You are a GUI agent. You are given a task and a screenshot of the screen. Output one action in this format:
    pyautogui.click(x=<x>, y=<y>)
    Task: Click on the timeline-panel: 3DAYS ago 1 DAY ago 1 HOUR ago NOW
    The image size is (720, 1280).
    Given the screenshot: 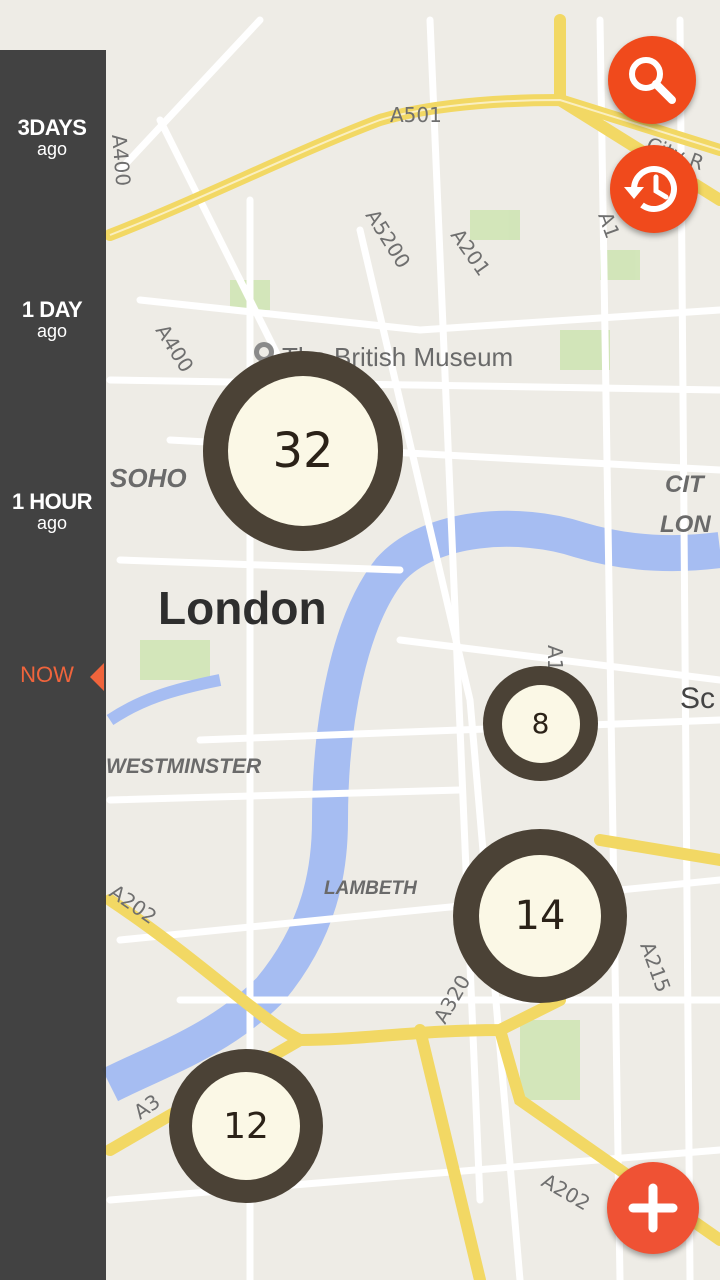 What is the action you would take?
    pyautogui.click(x=53, y=665)
    